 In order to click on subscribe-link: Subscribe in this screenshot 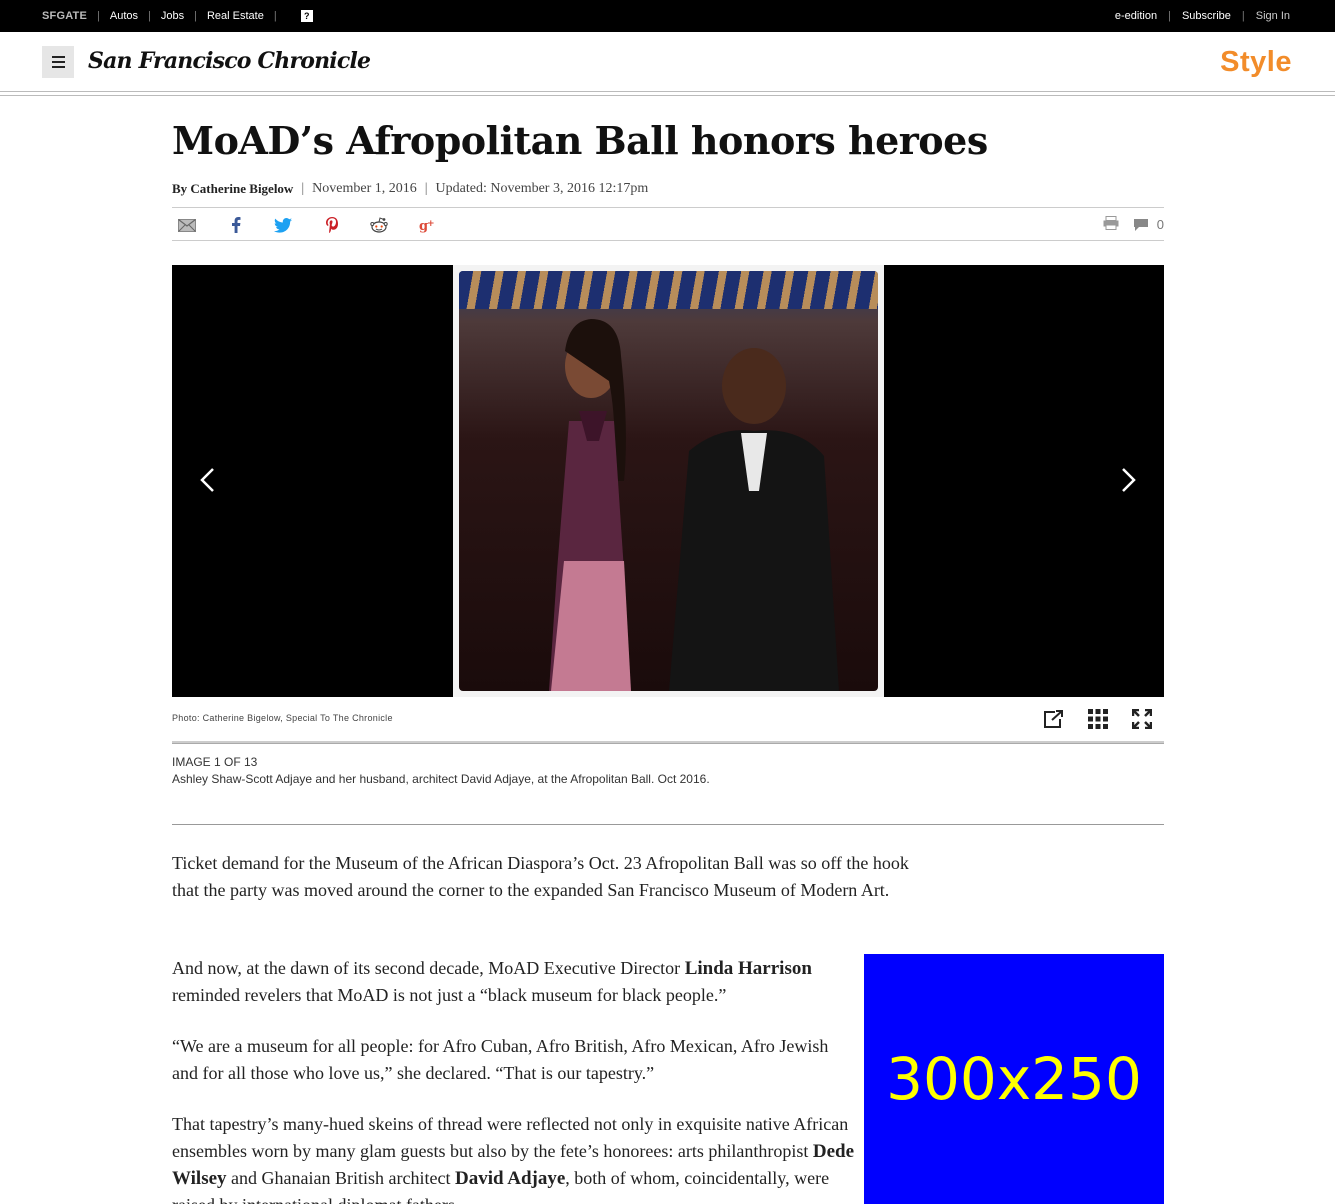, I will do `click(1206, 16)`.